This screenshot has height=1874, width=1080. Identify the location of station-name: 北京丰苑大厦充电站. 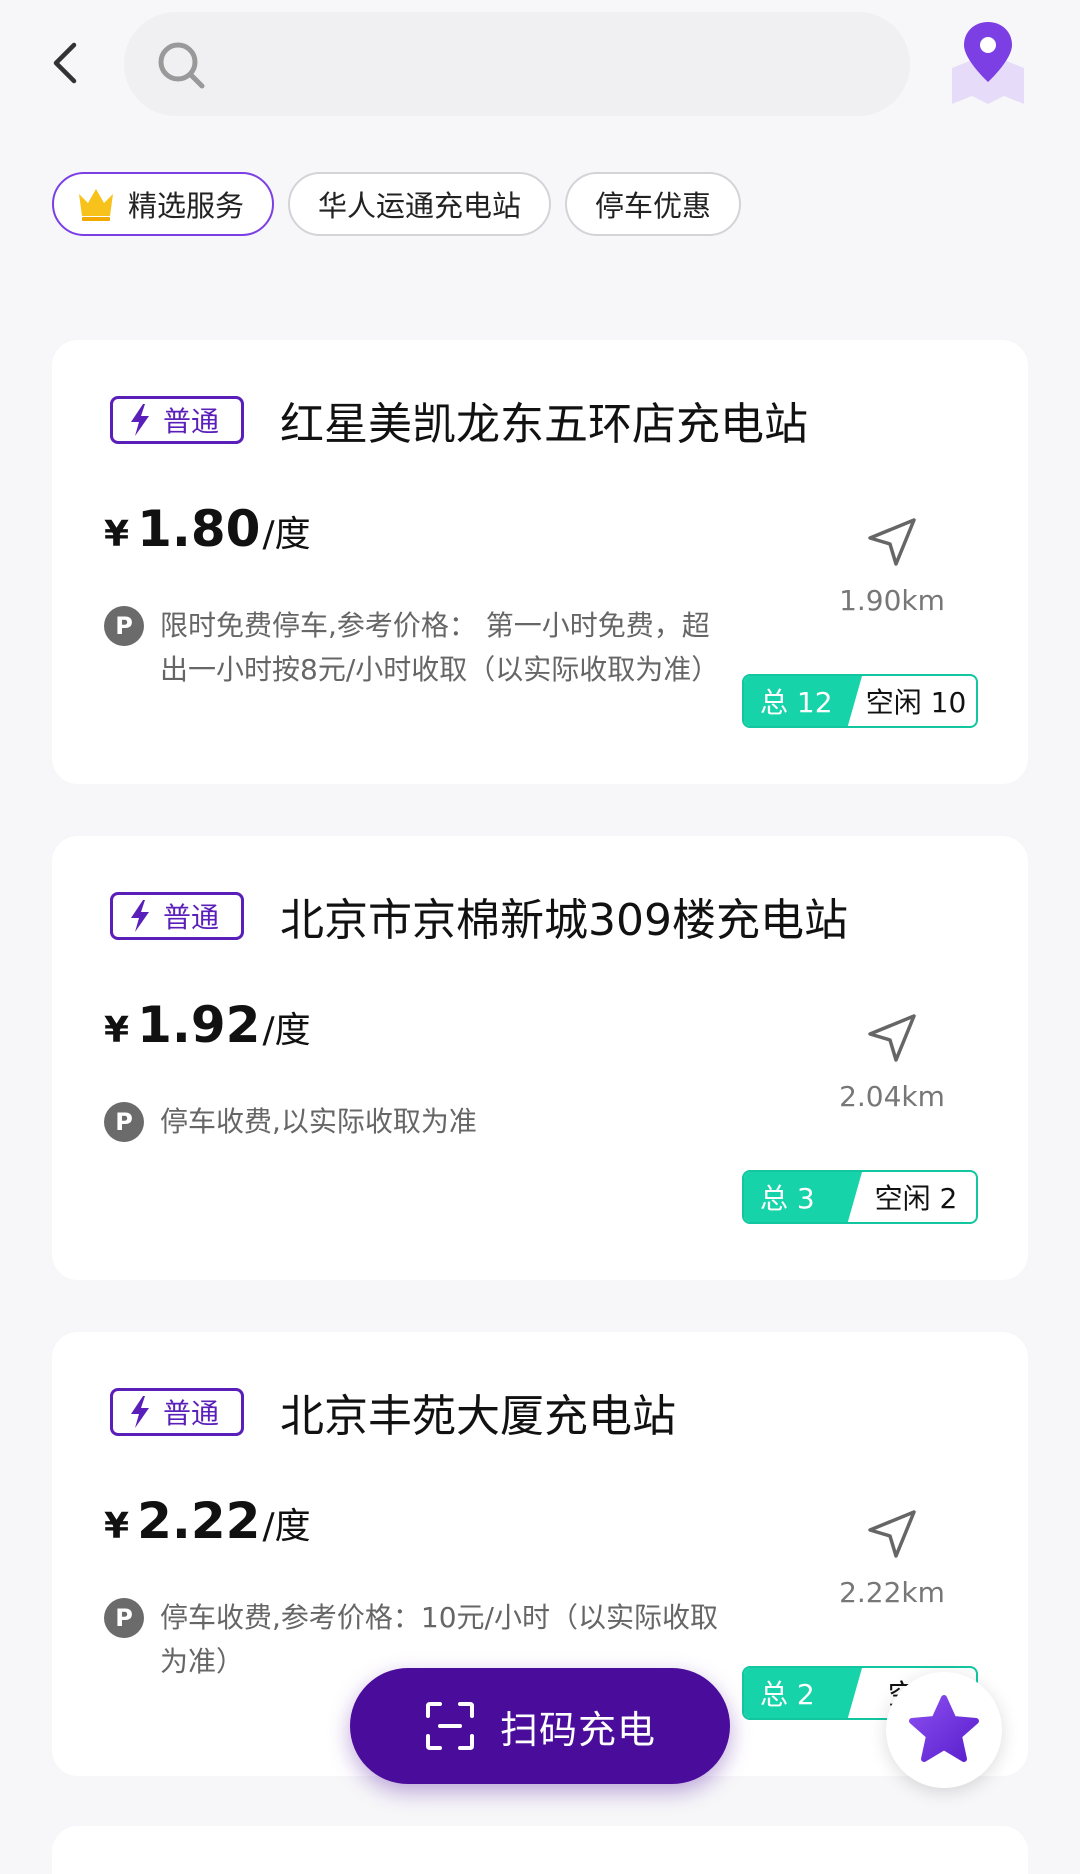
(478, 1416).